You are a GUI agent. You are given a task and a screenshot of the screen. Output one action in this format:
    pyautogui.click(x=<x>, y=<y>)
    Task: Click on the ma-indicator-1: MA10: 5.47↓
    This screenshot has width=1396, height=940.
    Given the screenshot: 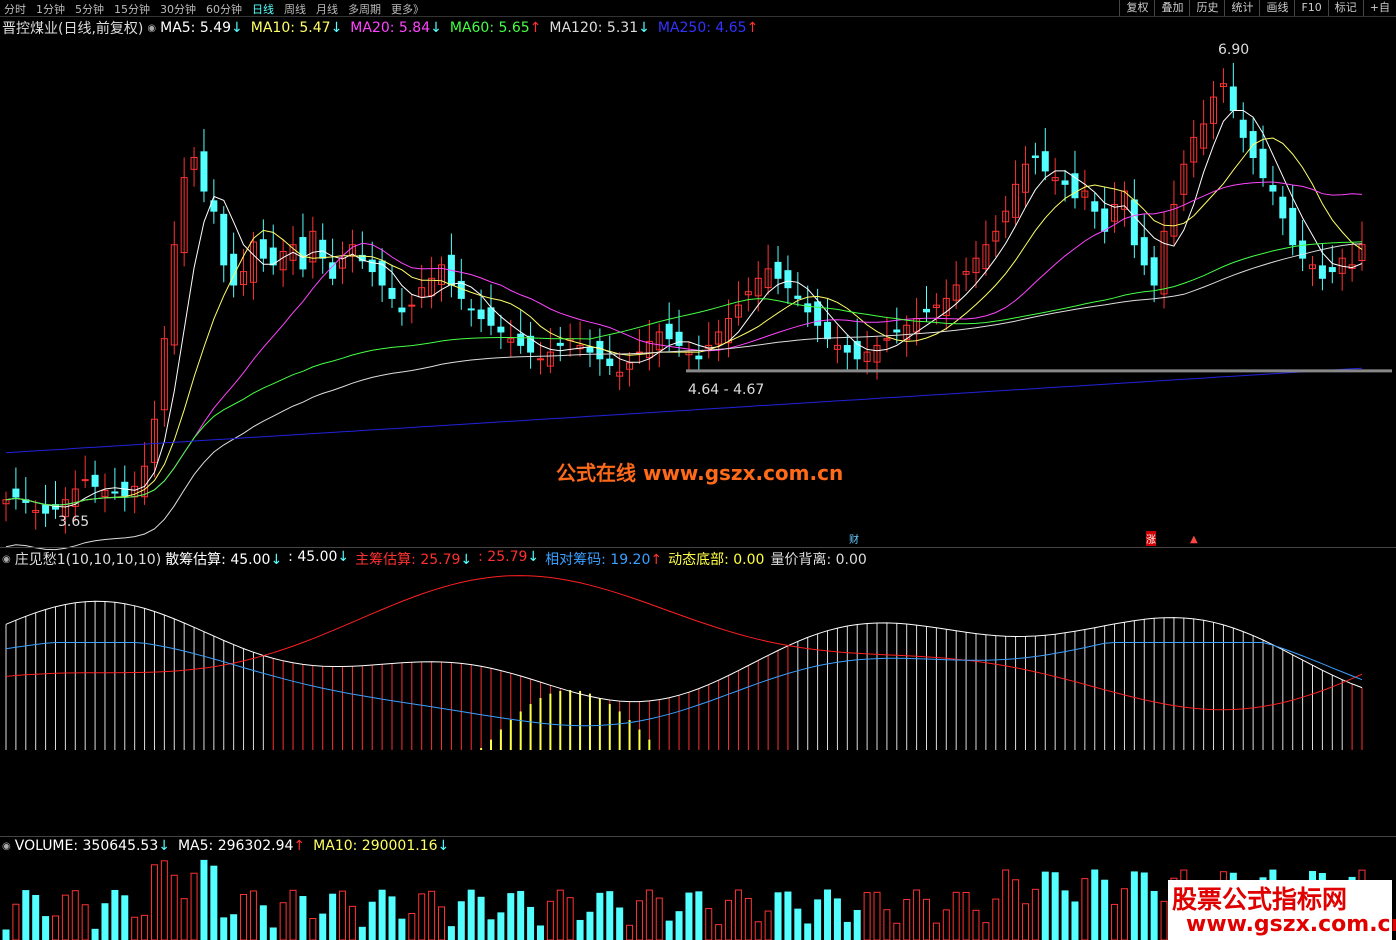 What is the action you would take?
    pyautogui.click(x=296, y=28)
    